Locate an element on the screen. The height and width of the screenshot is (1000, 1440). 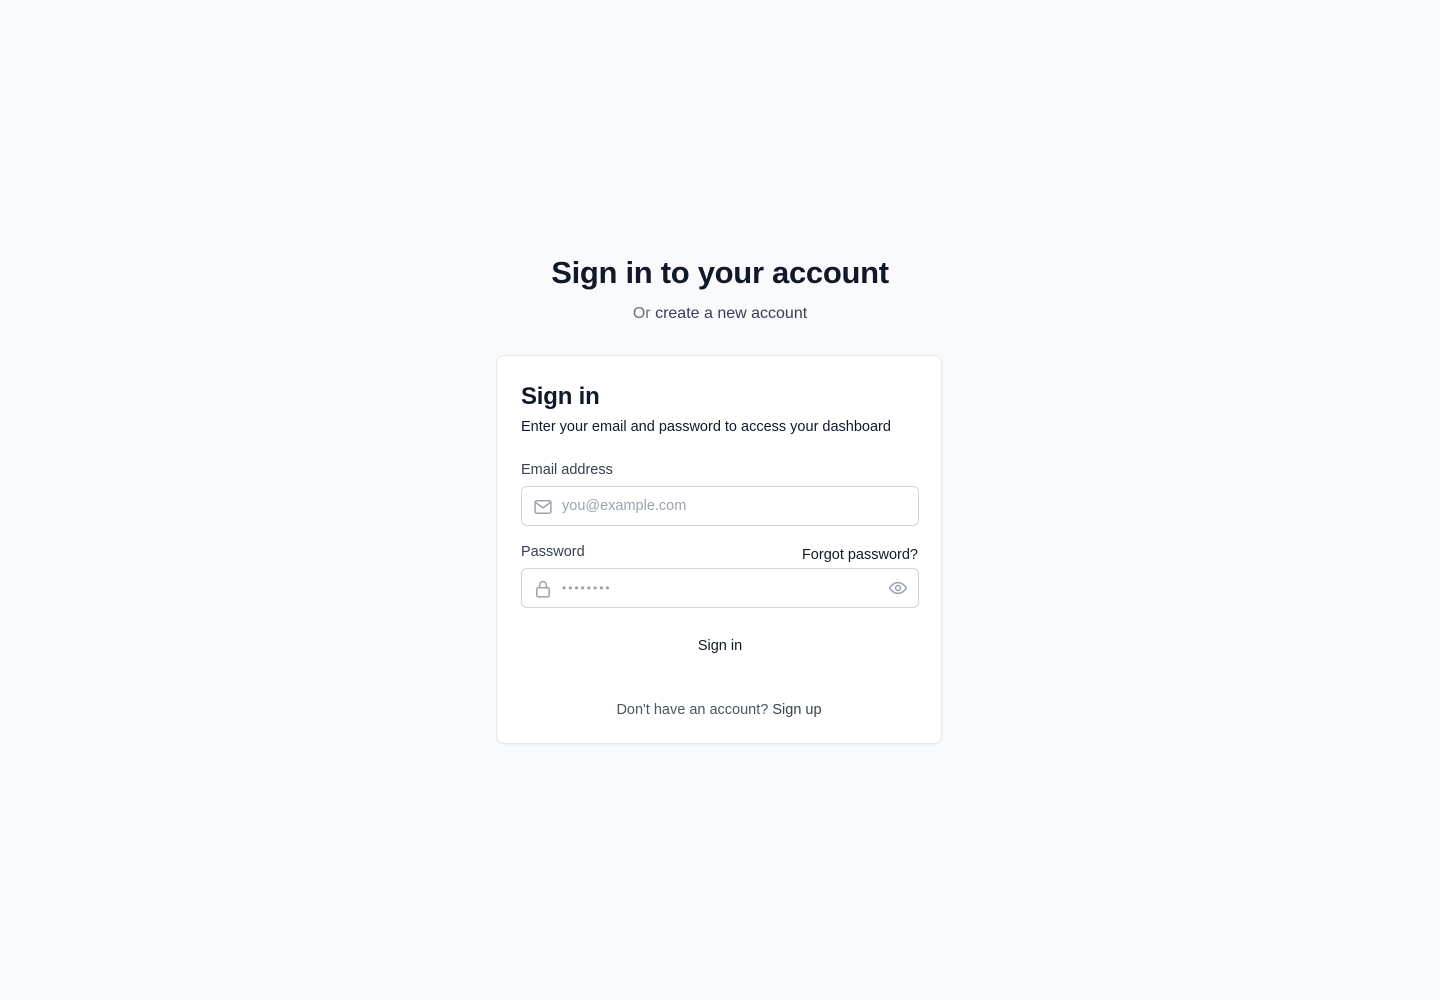
password-input is located at coordinates (717, 588).